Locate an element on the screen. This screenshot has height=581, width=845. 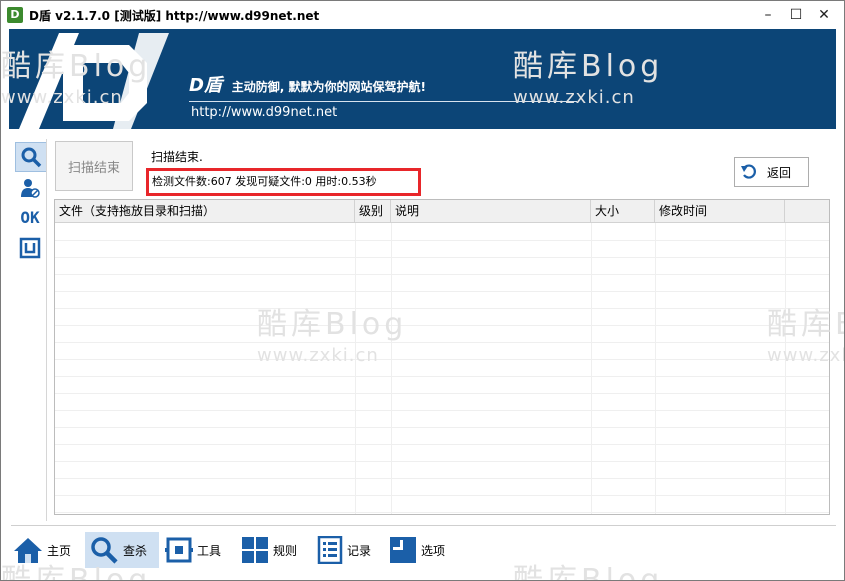
bracket-box-icon is located at coordinates (30, 248).